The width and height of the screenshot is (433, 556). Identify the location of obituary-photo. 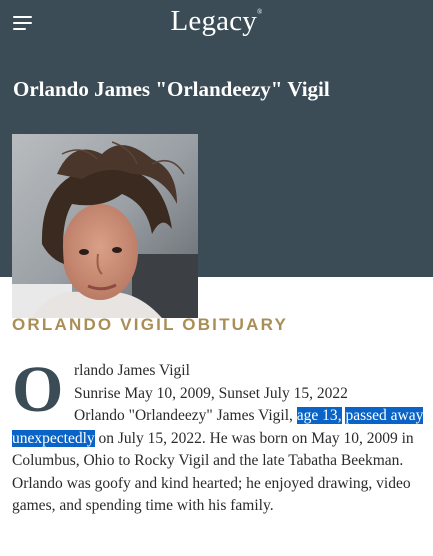
(105, 226).